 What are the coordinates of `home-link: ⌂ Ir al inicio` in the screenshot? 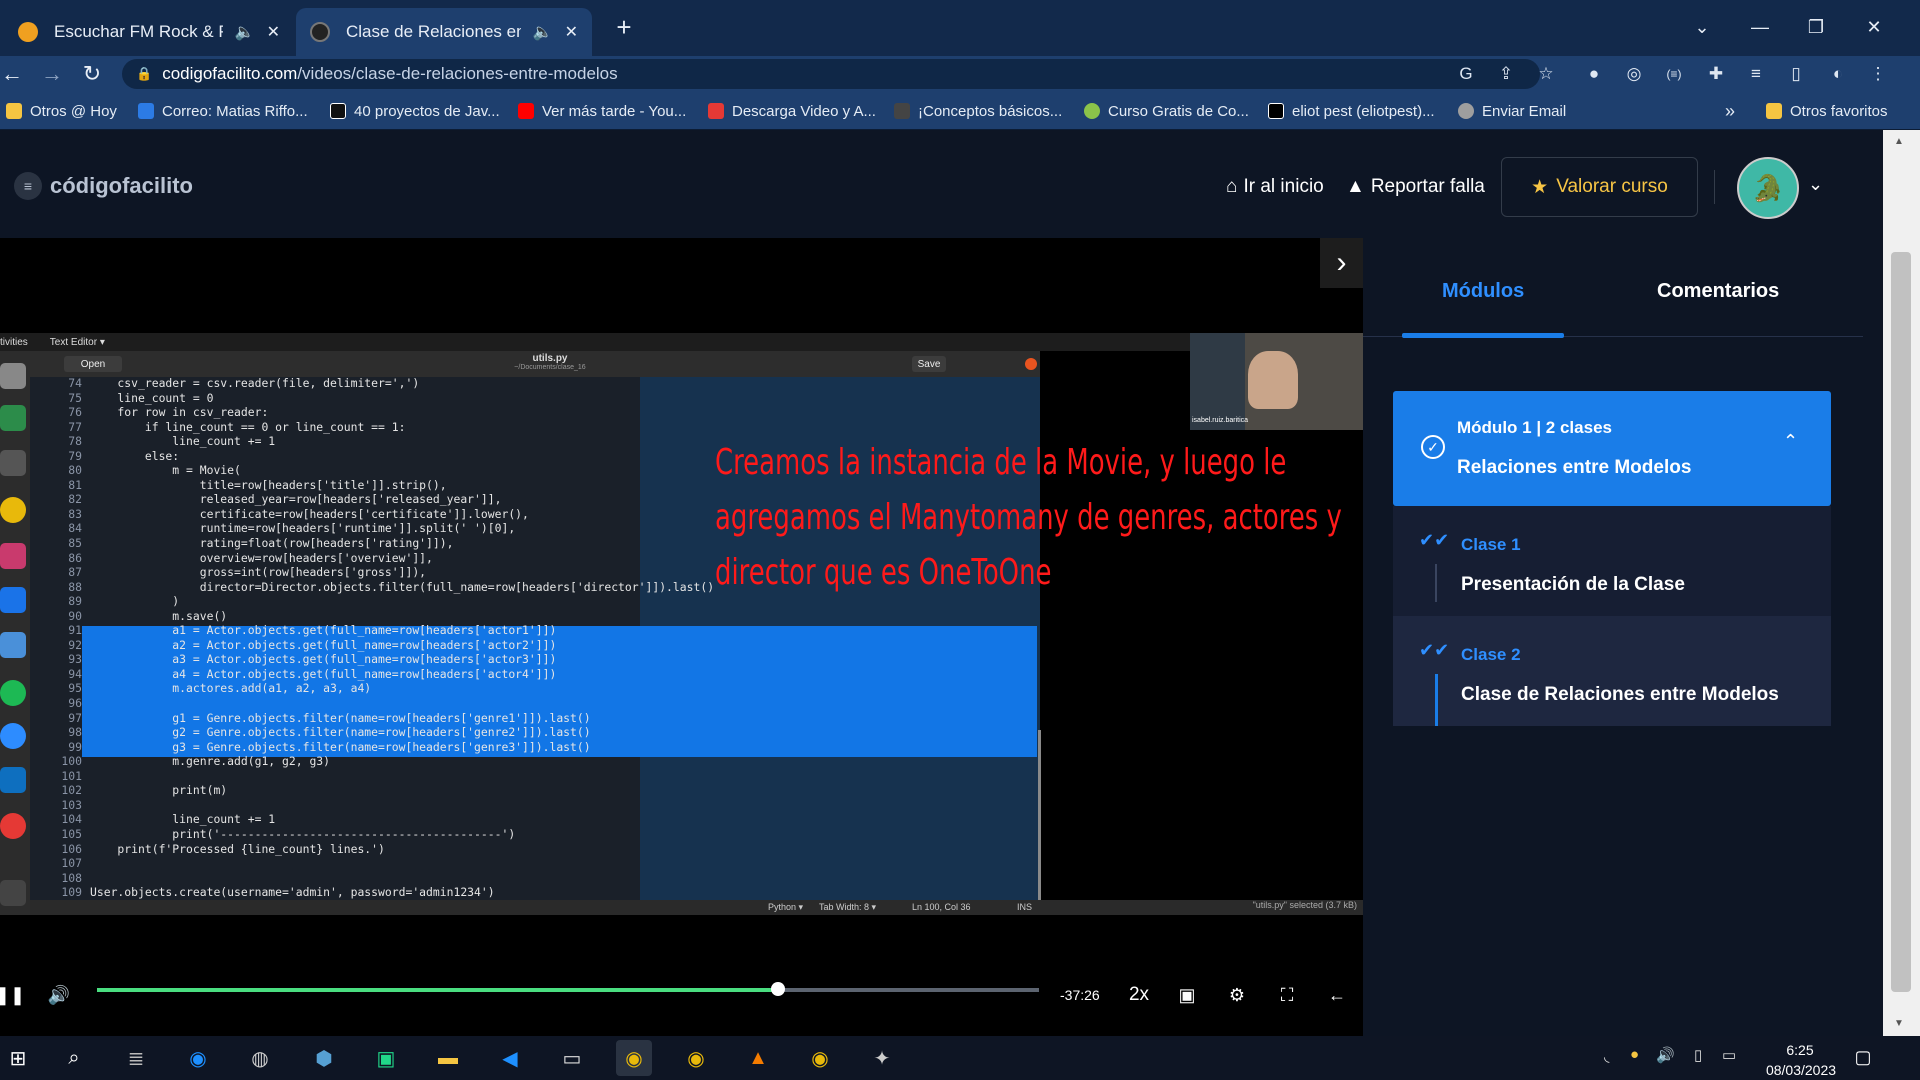 It's located at (1275, 187).